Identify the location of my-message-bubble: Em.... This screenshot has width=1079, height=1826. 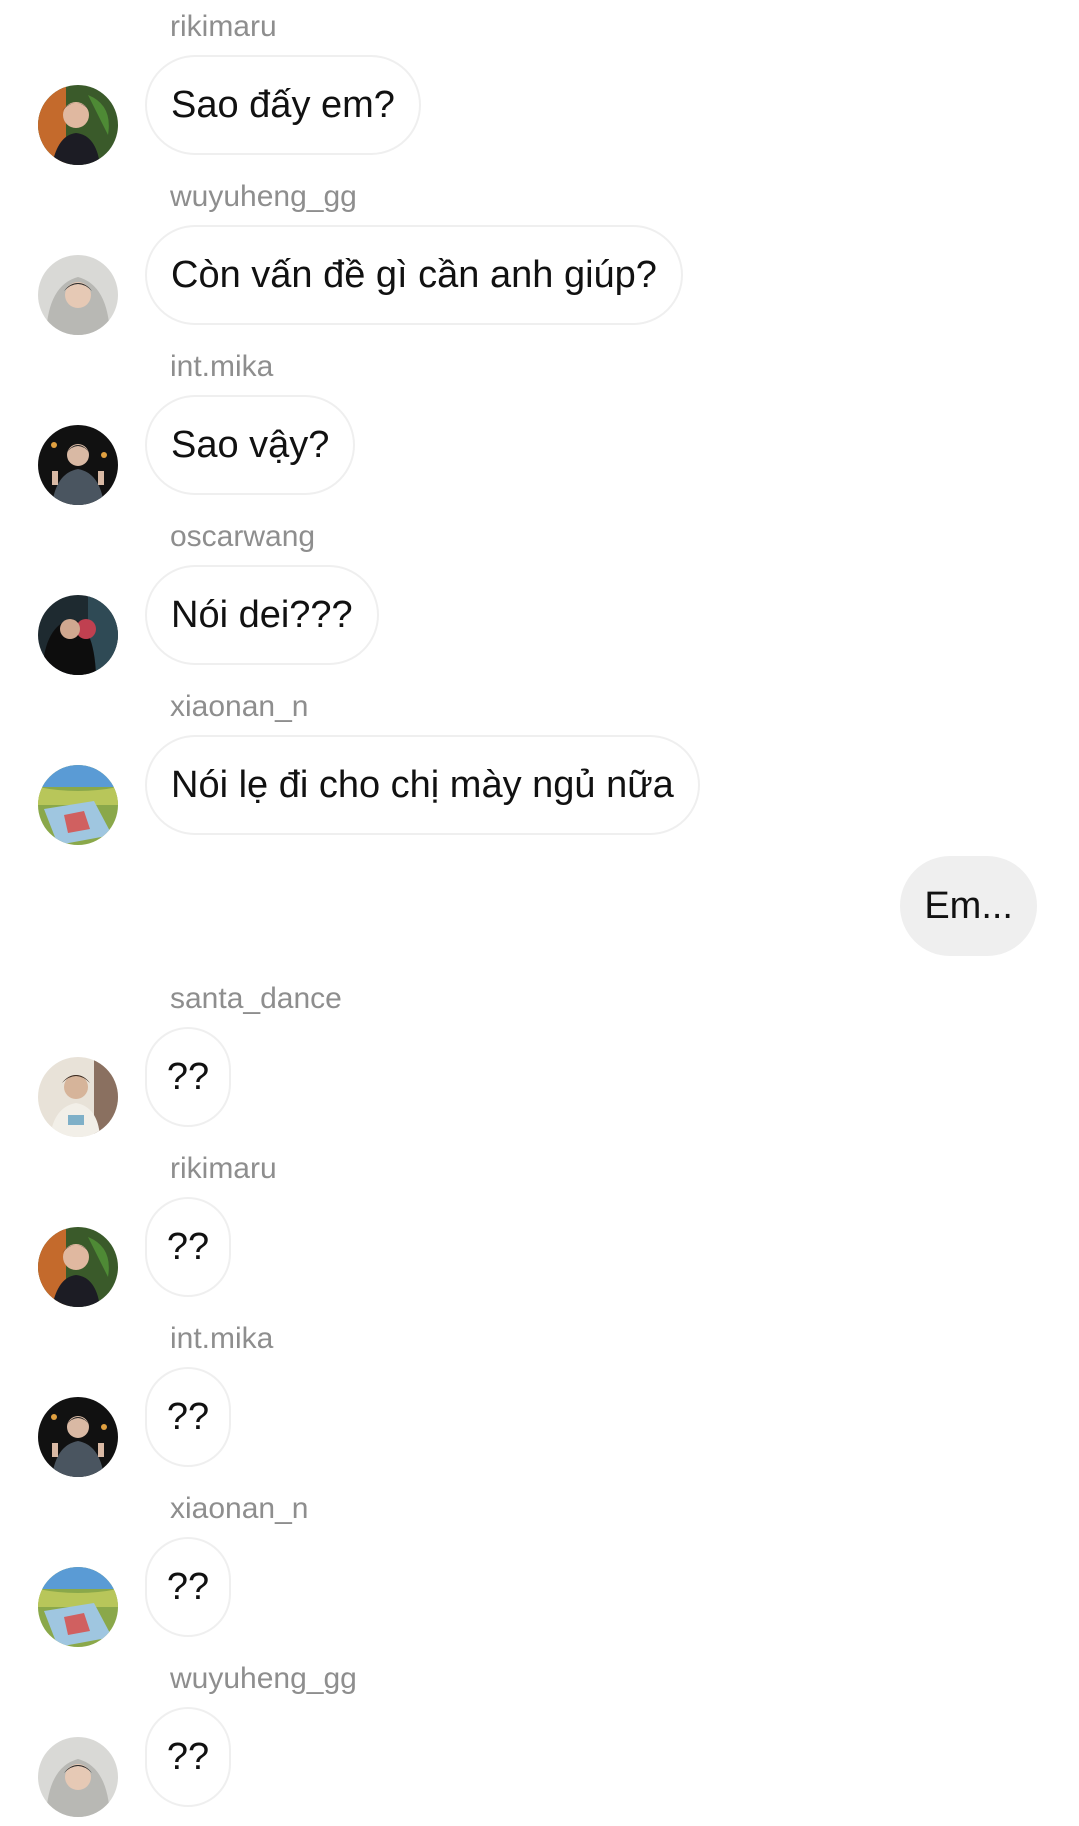
(968, 906).